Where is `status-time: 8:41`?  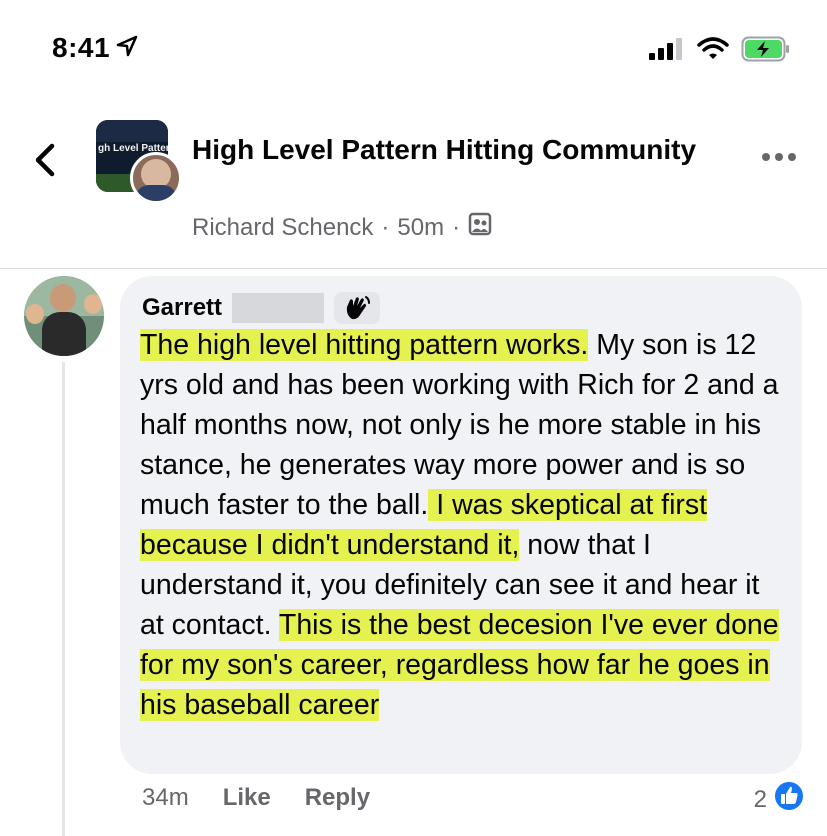 status-time: 8:41 is located at coordinates (95, 48).